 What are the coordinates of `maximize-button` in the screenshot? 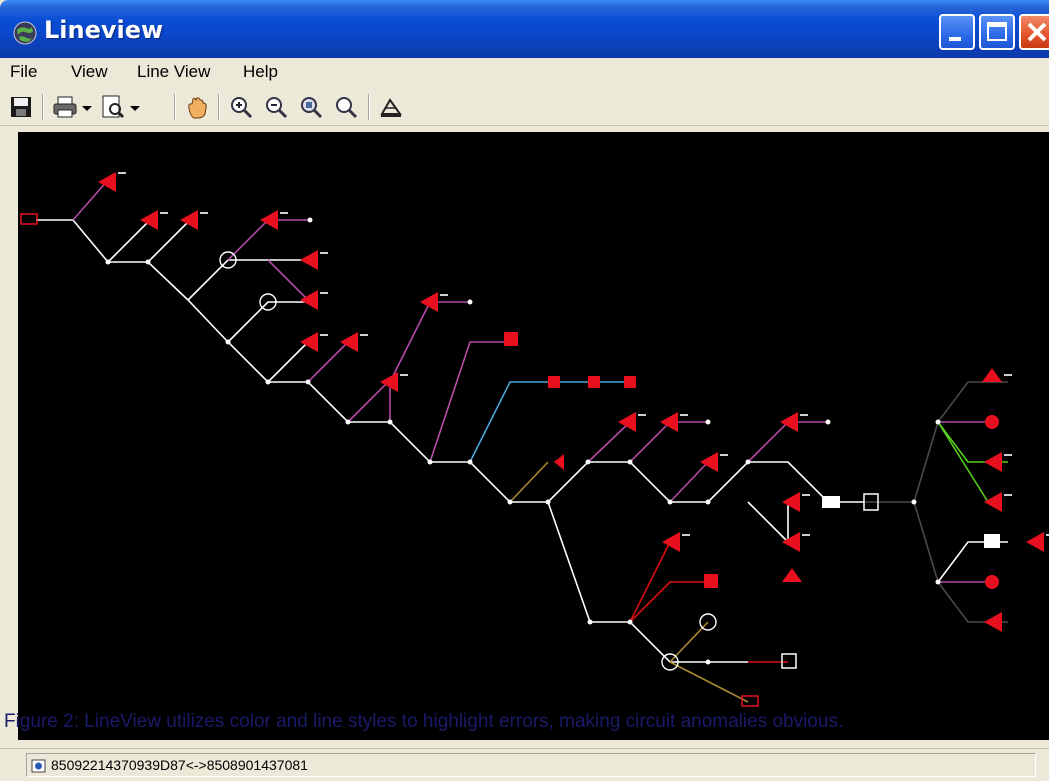 It's located at (997, 32).